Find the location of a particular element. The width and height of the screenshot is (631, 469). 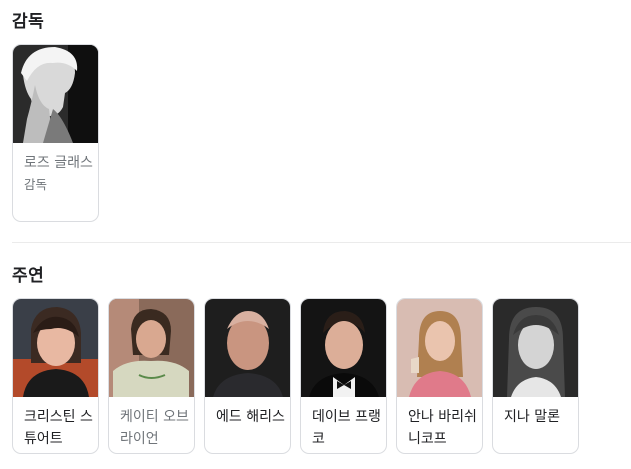

cast-name: 안나 바리쉬니코프 is located at coordinates (442, 428).